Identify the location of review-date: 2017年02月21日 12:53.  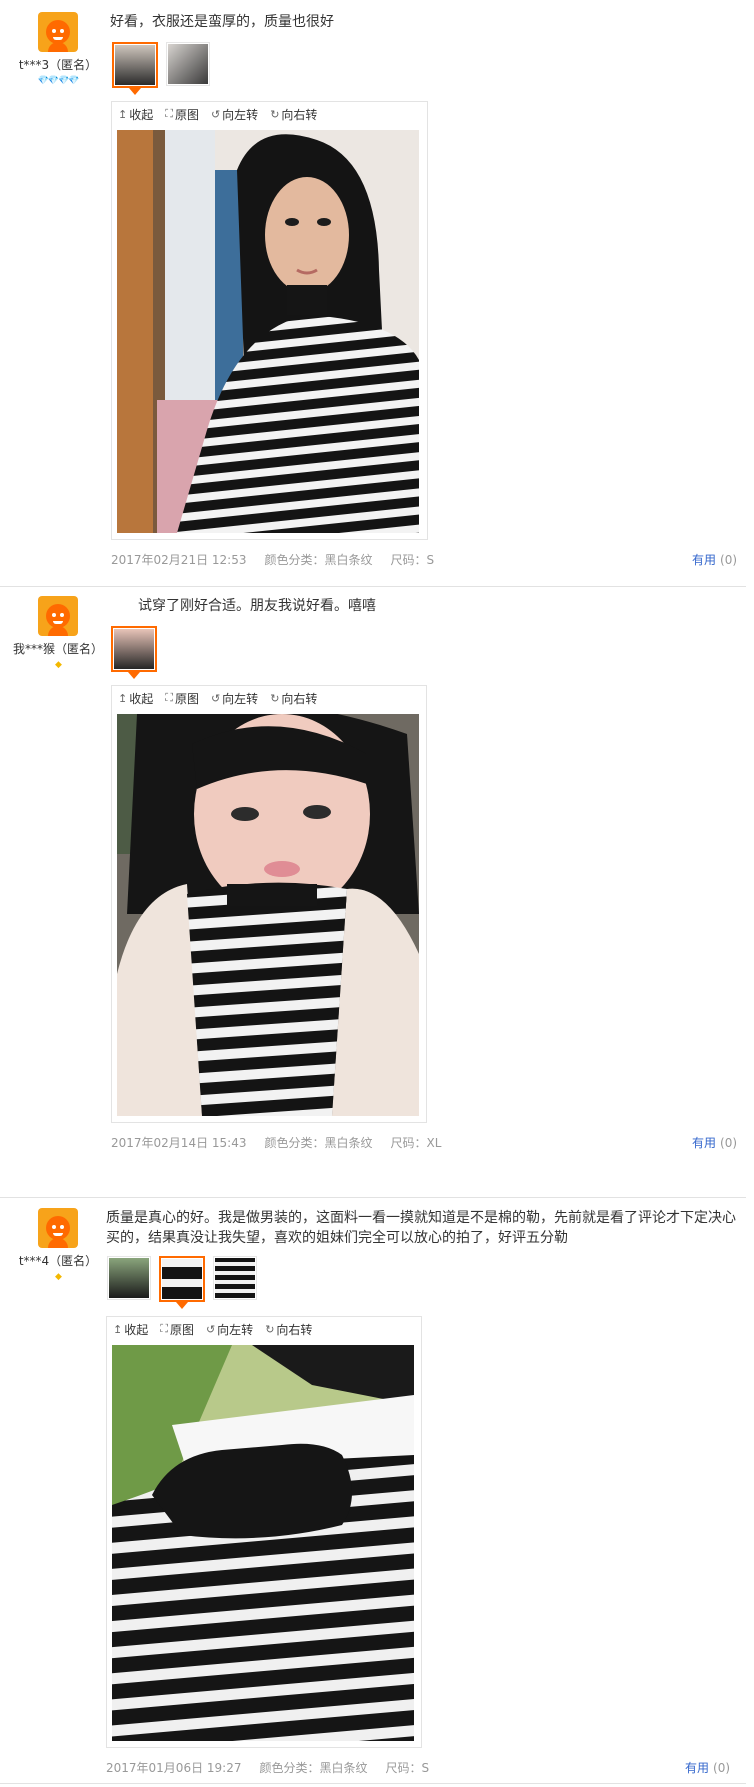
(179, 560).